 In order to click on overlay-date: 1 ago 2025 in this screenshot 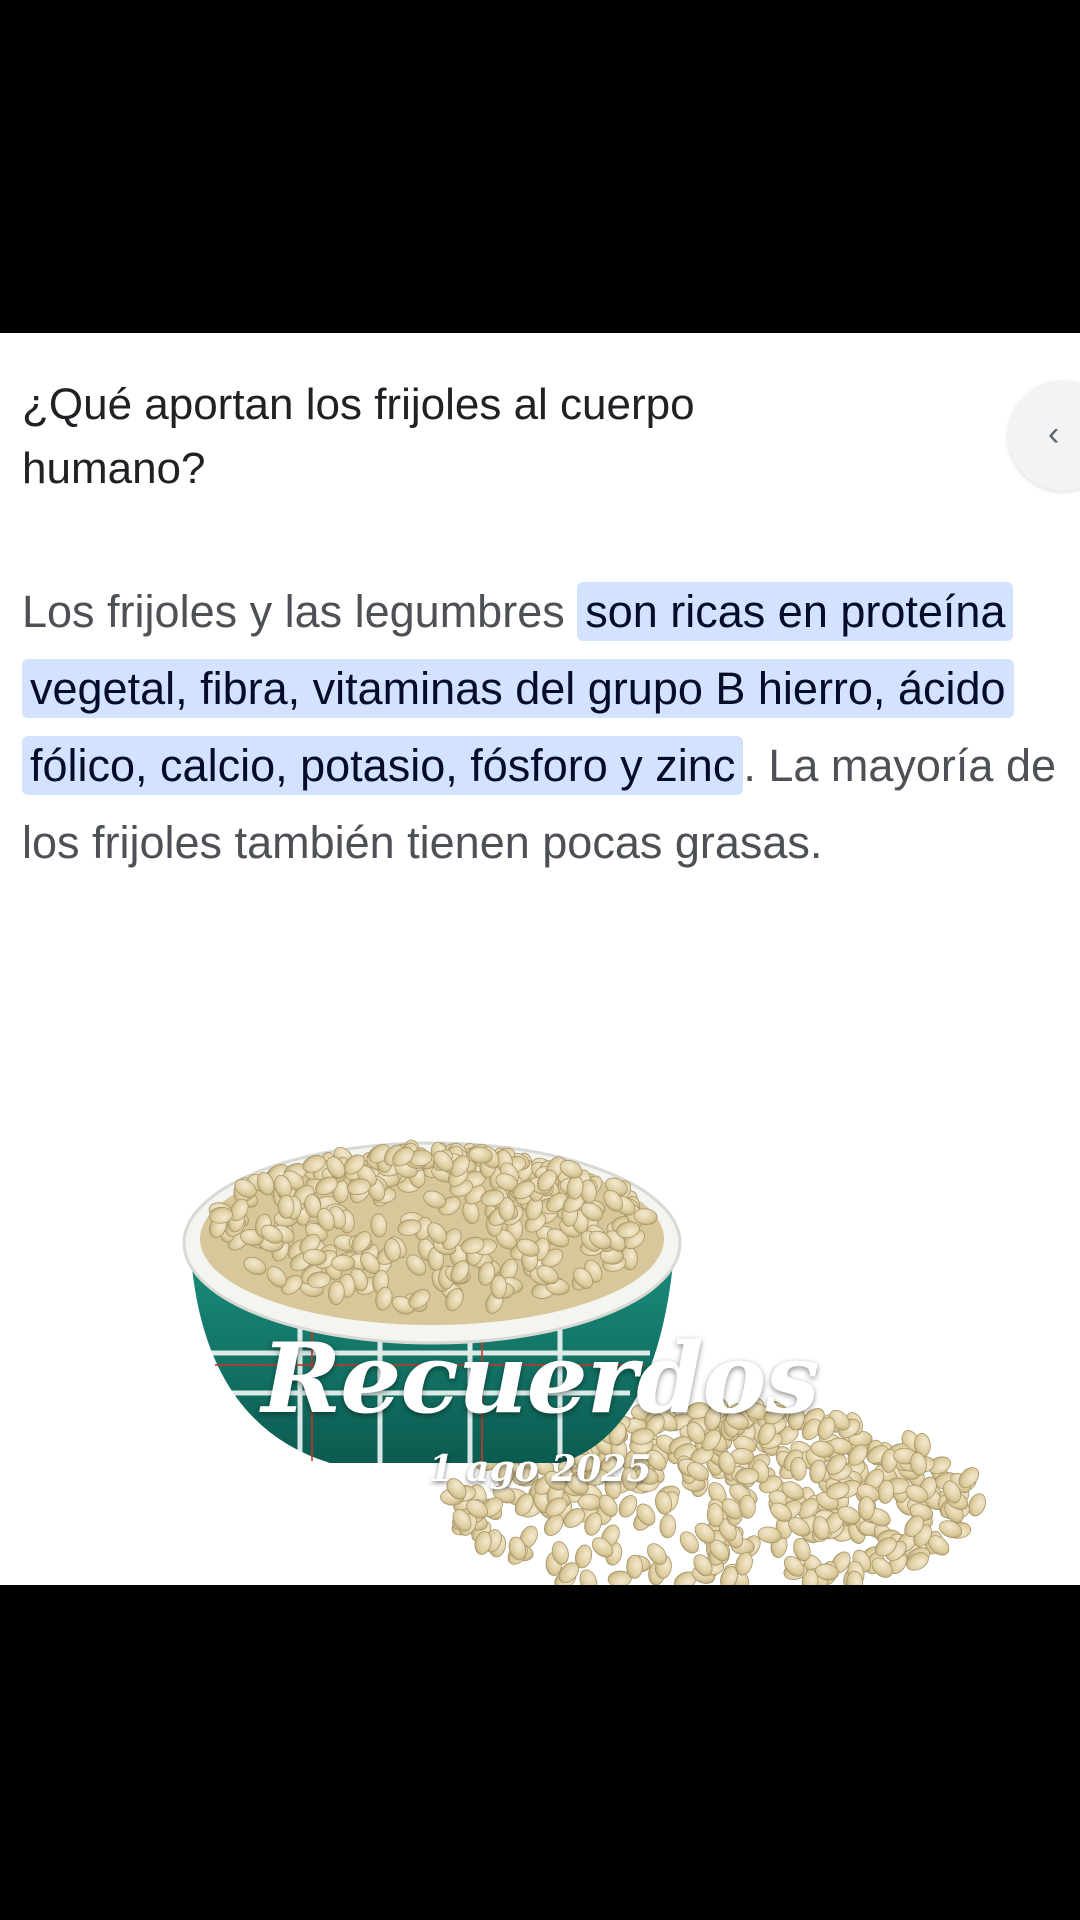, I will do `click(540, 1469)`.